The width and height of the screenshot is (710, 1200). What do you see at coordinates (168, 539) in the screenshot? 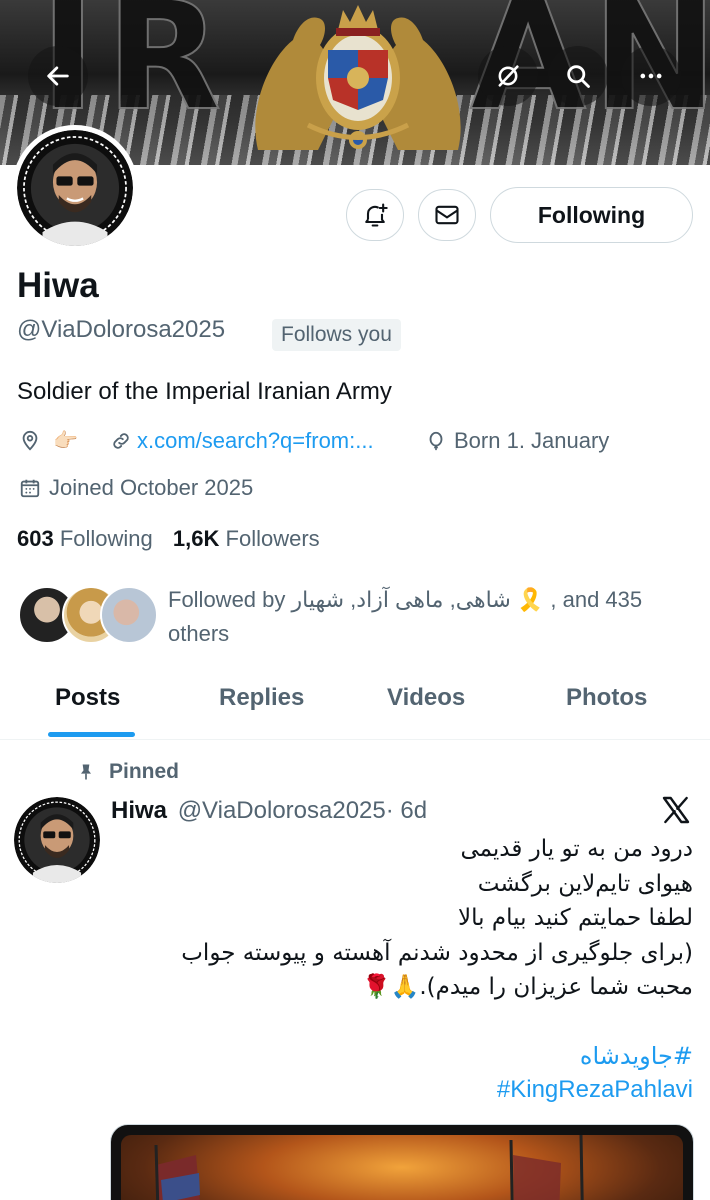
I see `follow-stats: 603 Following 1,6K Followers` at bounding box center [168, 539].